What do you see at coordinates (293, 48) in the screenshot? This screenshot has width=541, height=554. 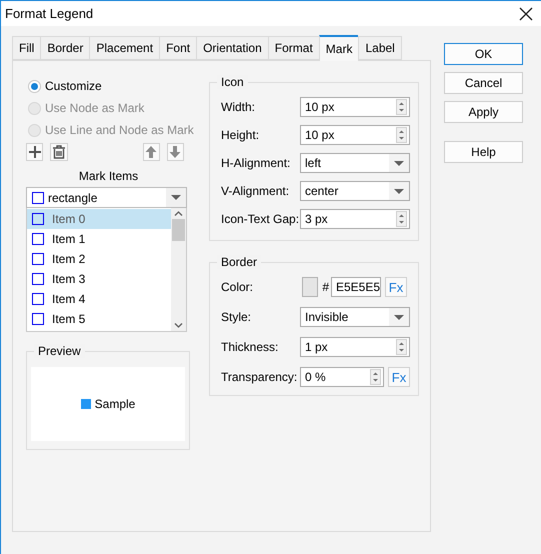 I see `tab: Format` at bounding box center [293, 48].